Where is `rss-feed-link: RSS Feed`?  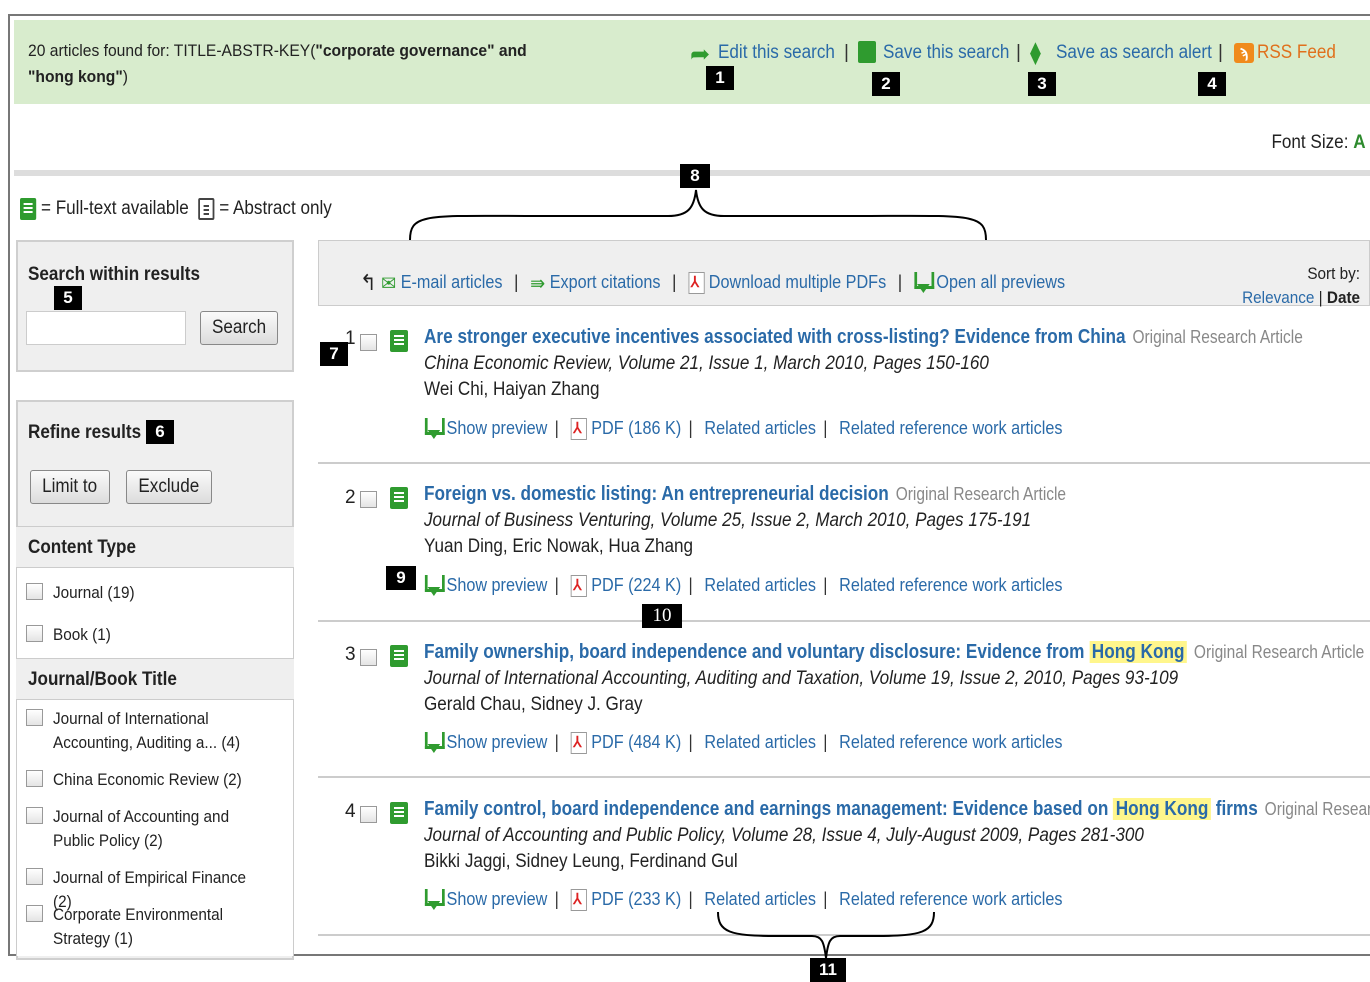
rss-feed-link: RSS Feed is located at coordinates (1296, 53).